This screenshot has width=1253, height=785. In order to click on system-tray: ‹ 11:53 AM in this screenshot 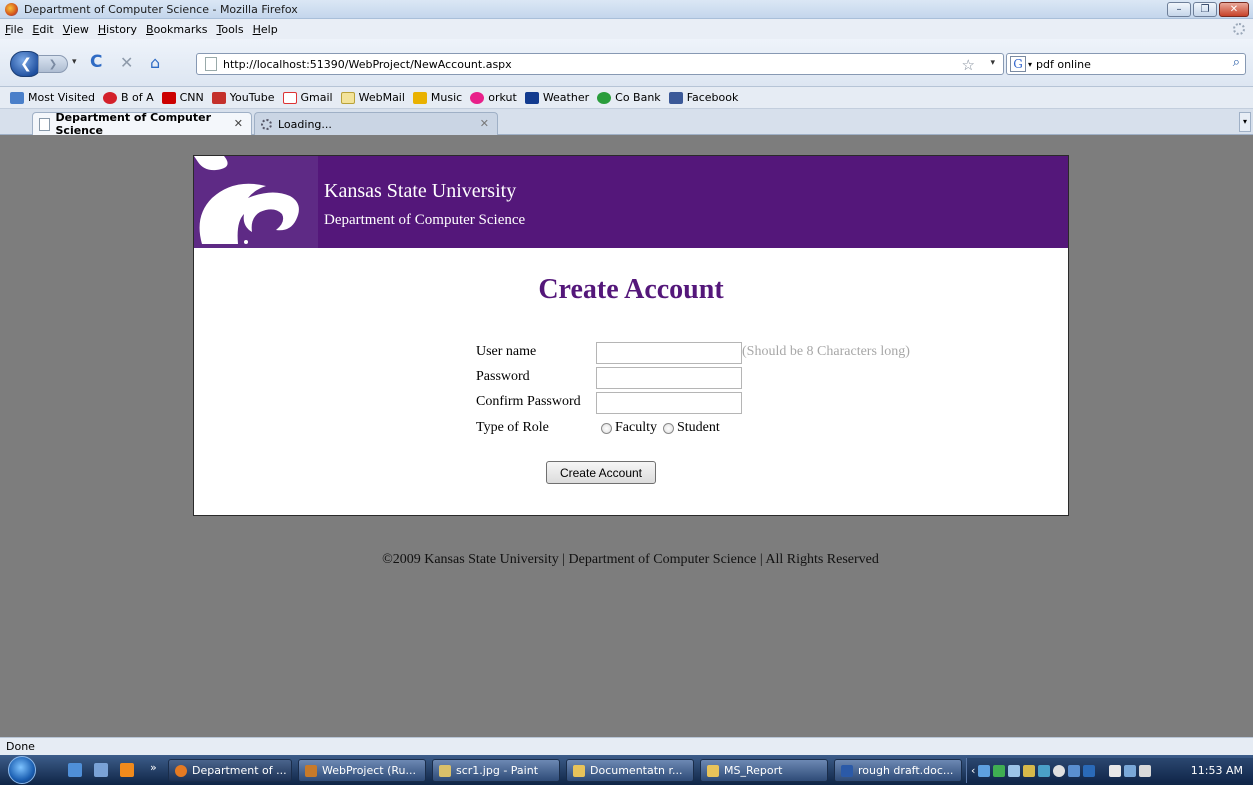, I will do `click(1109, 770)`.